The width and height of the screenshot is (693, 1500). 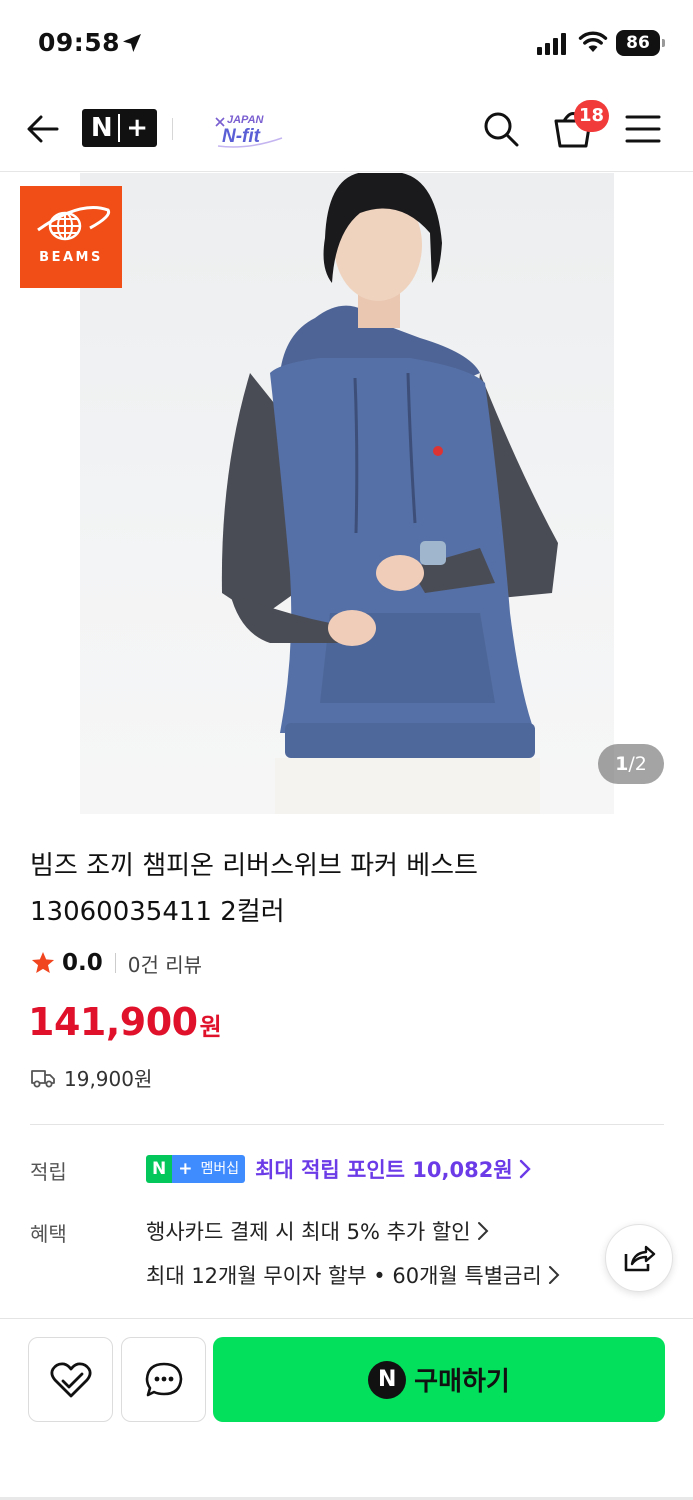 What do you see at coordinates (330, 889) in the screenshot?
I see `product-title: 빔즈 조끼 챔피온 리버스위브 파커 베스트 13060035411 2컬러` at bounding box center [330, 889].